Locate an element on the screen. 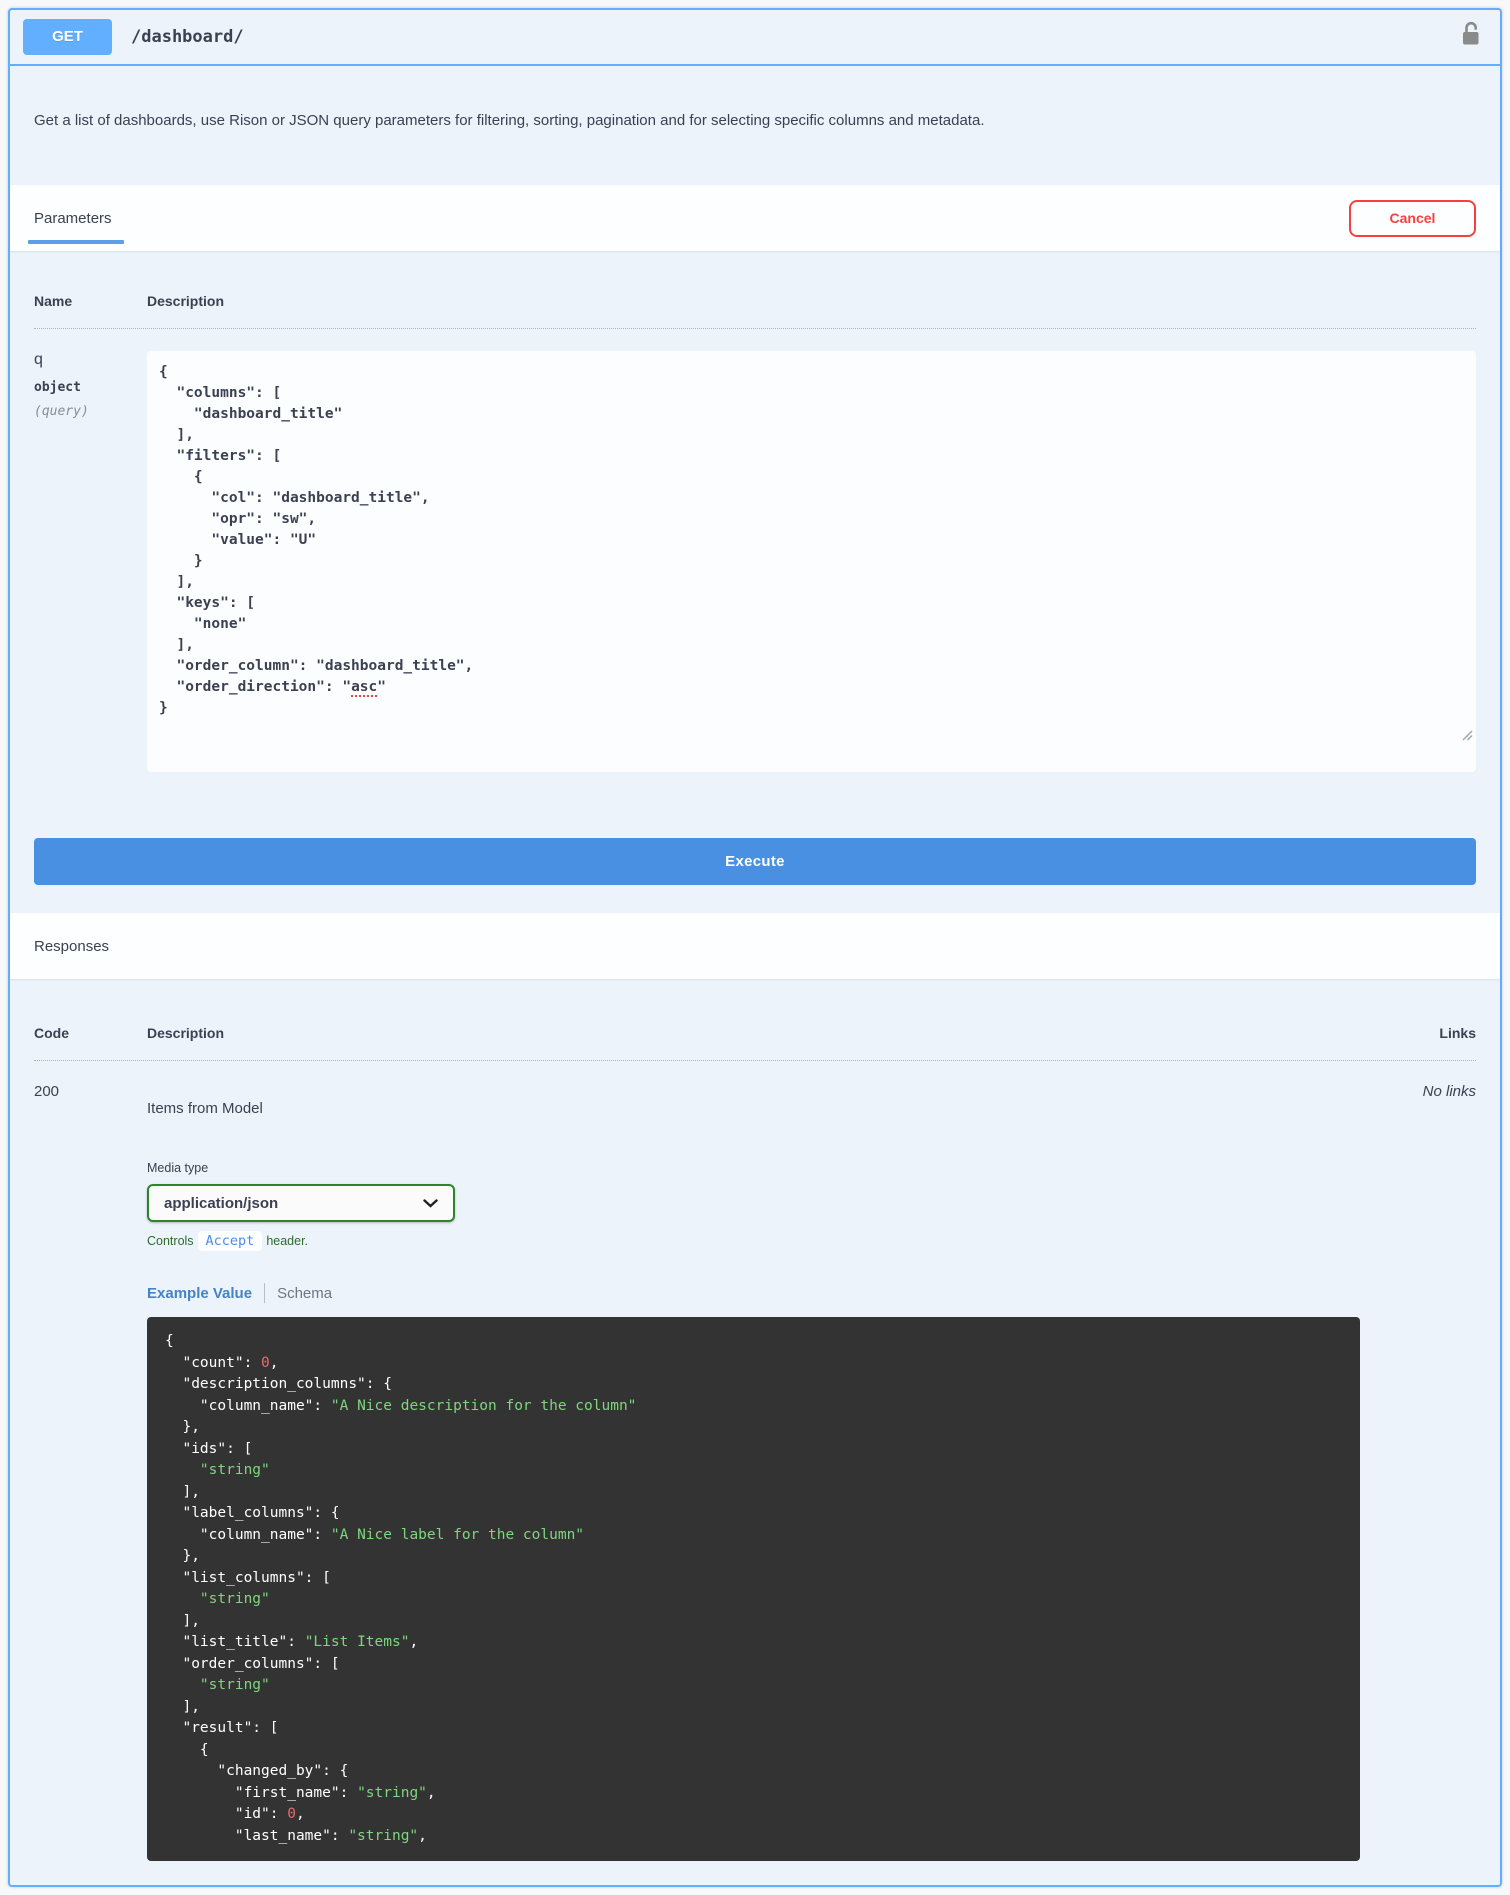  responses-header: Responses is located at coordinates (755, 946).